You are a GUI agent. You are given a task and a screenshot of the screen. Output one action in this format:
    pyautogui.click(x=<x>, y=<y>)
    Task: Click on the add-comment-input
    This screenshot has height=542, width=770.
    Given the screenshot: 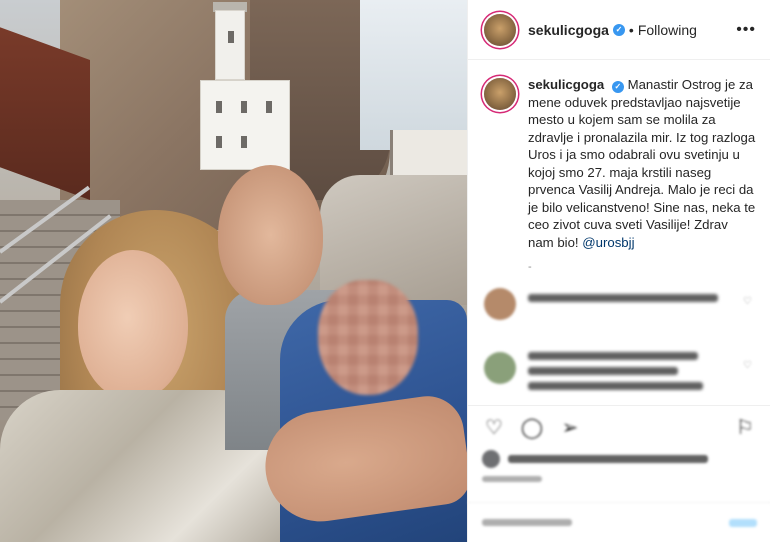 What is the action you would take?
    pyautogui.click(x=527, y=522)
    